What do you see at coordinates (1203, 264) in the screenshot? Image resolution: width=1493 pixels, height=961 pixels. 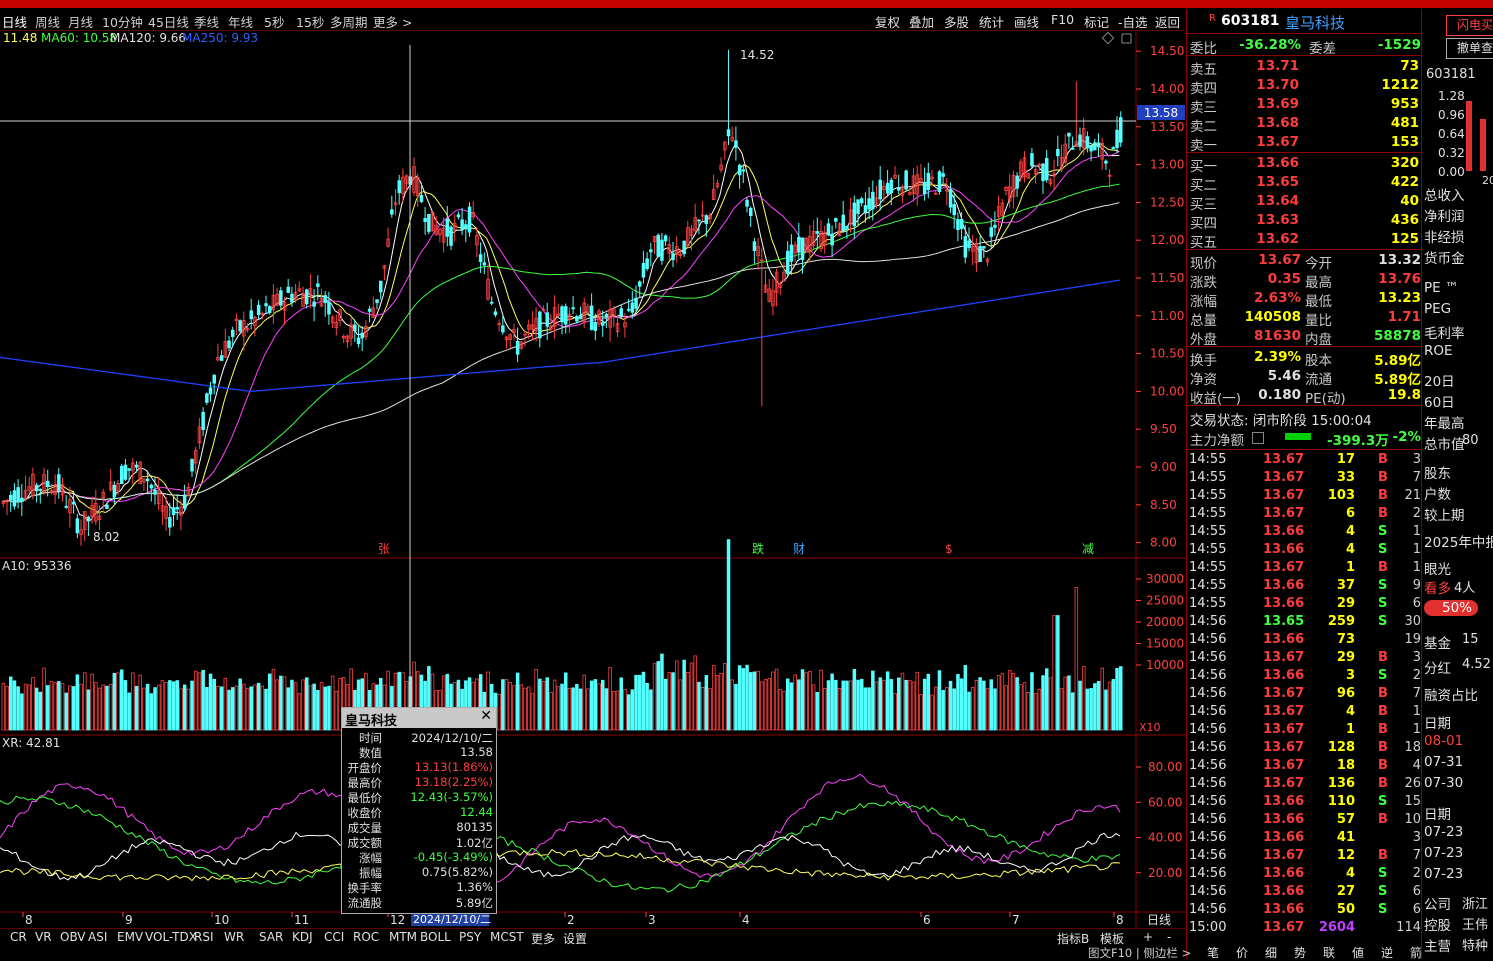 I see `stat-l1: 现价` at bounding box center [1203, 264].